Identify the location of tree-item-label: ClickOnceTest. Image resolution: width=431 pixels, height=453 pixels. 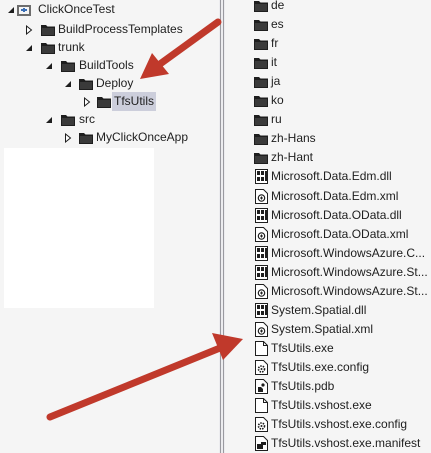
(76, 9).